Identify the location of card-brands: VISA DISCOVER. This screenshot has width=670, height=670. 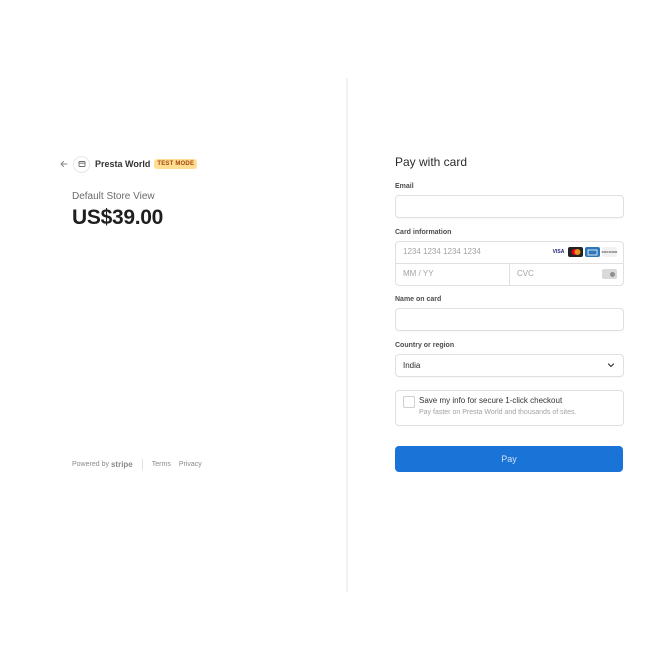
(584, 252).